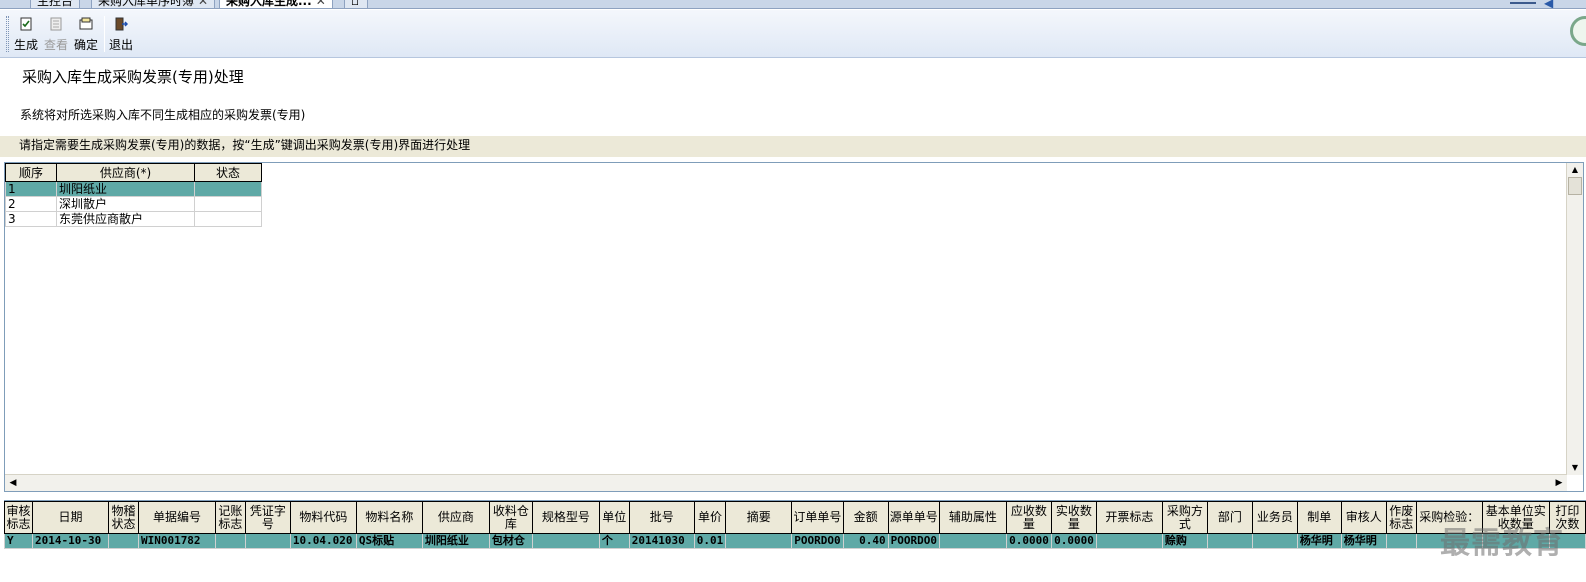 The height and width of the screenshot is (582, 1586). I want to click on scroll-right-icon: ▶, so click(1559, 483).